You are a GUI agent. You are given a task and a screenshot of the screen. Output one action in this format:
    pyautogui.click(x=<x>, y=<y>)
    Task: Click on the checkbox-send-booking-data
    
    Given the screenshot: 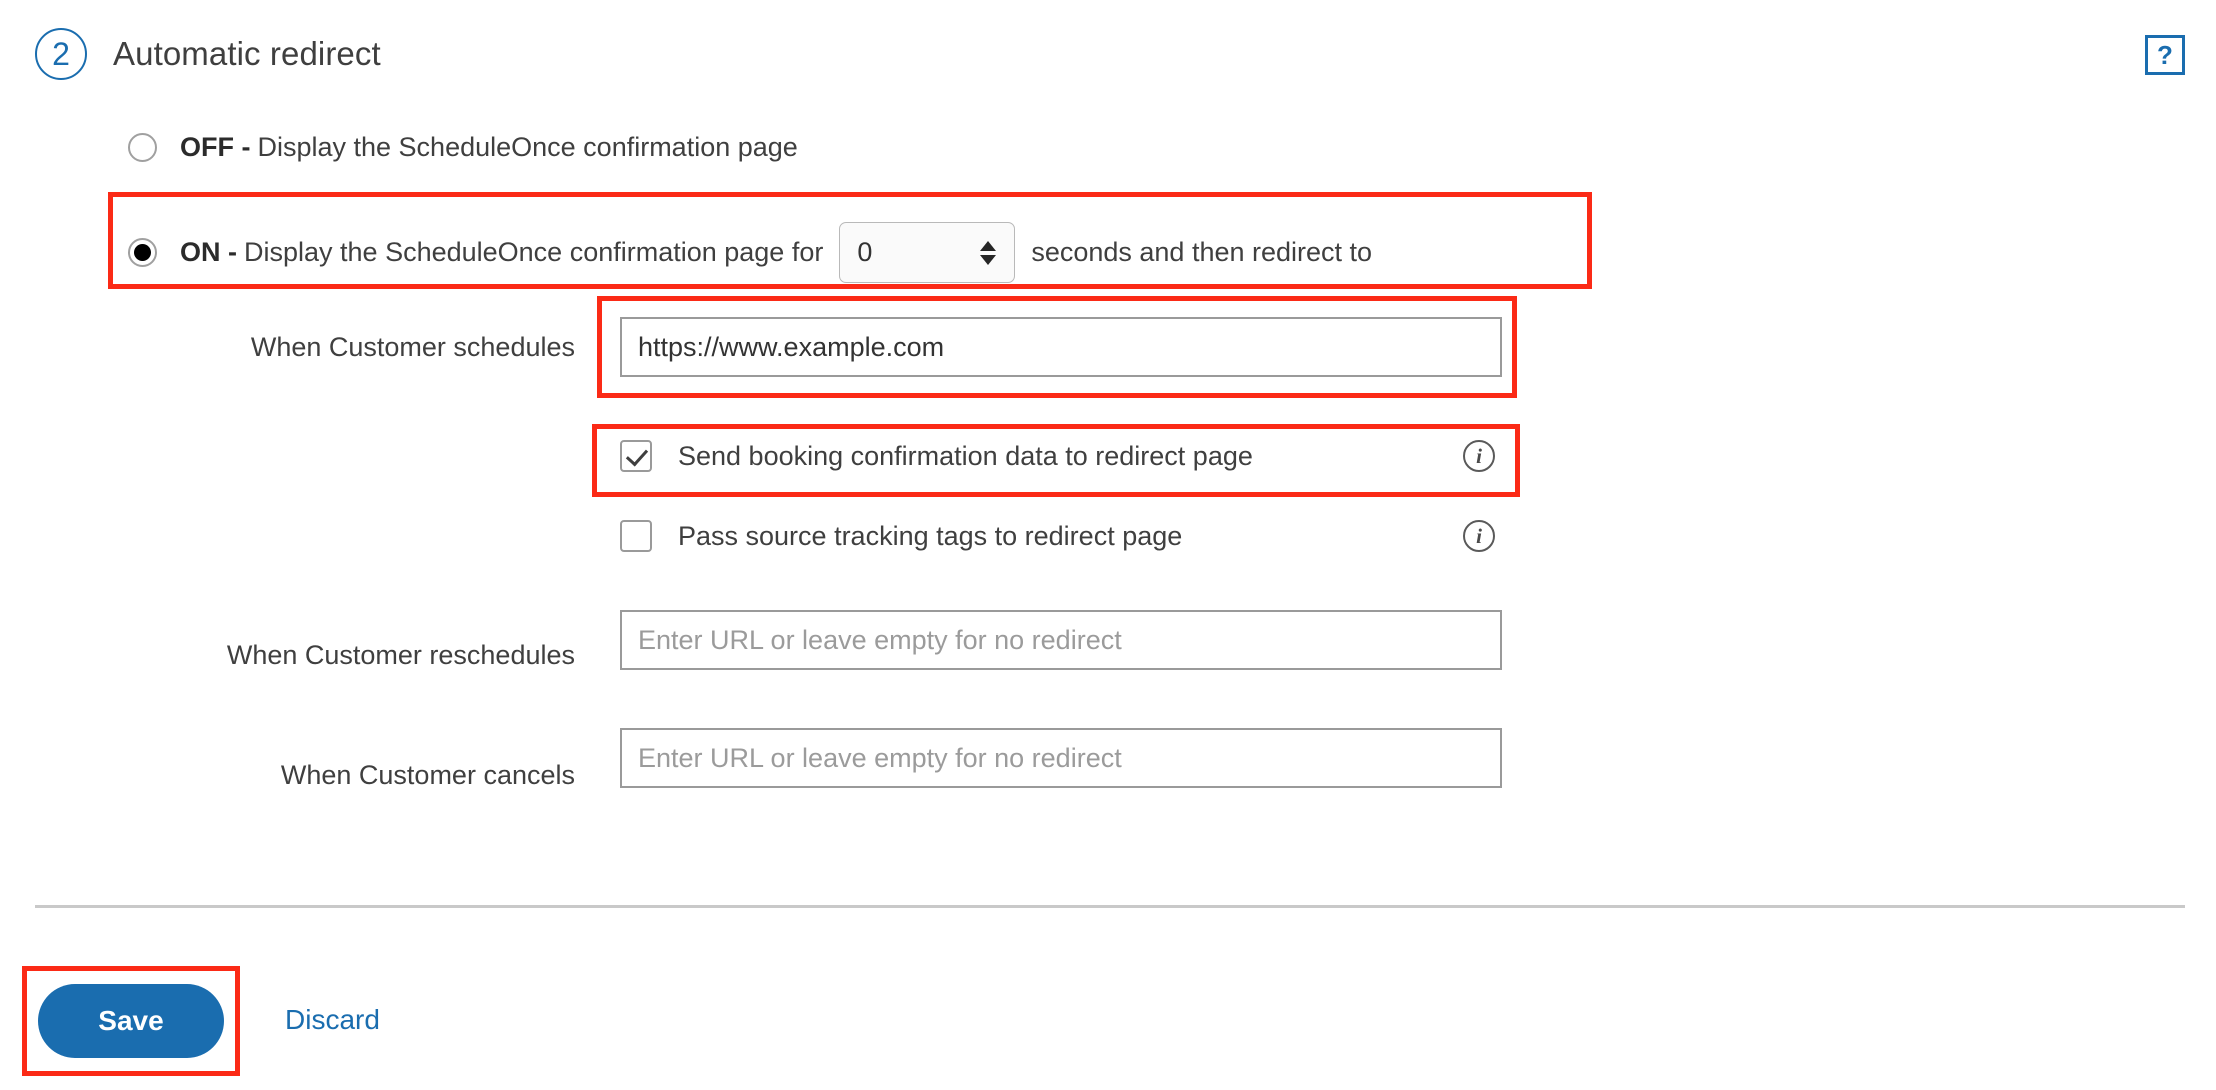 What is the action you would take?
    pyautogui.click(x=636, y=456)
    